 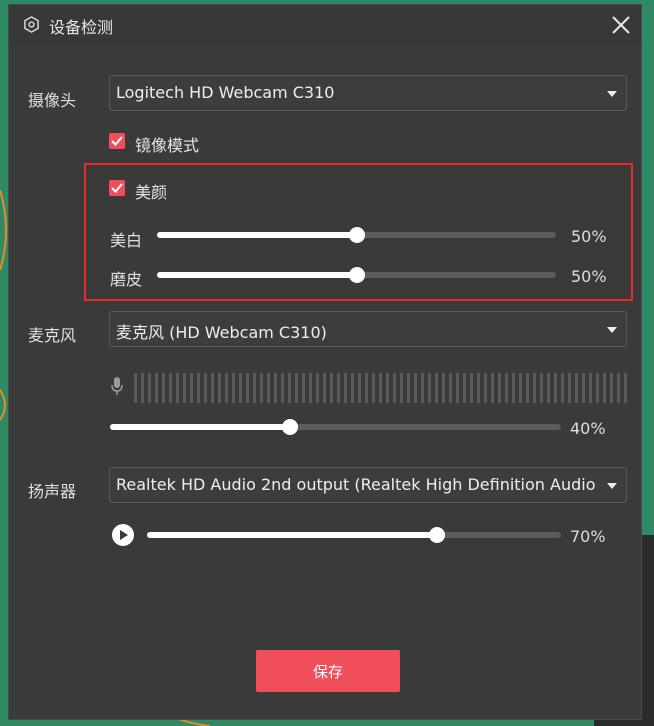 I want to click on beauty-checkbox, so click(x=117, y=188).